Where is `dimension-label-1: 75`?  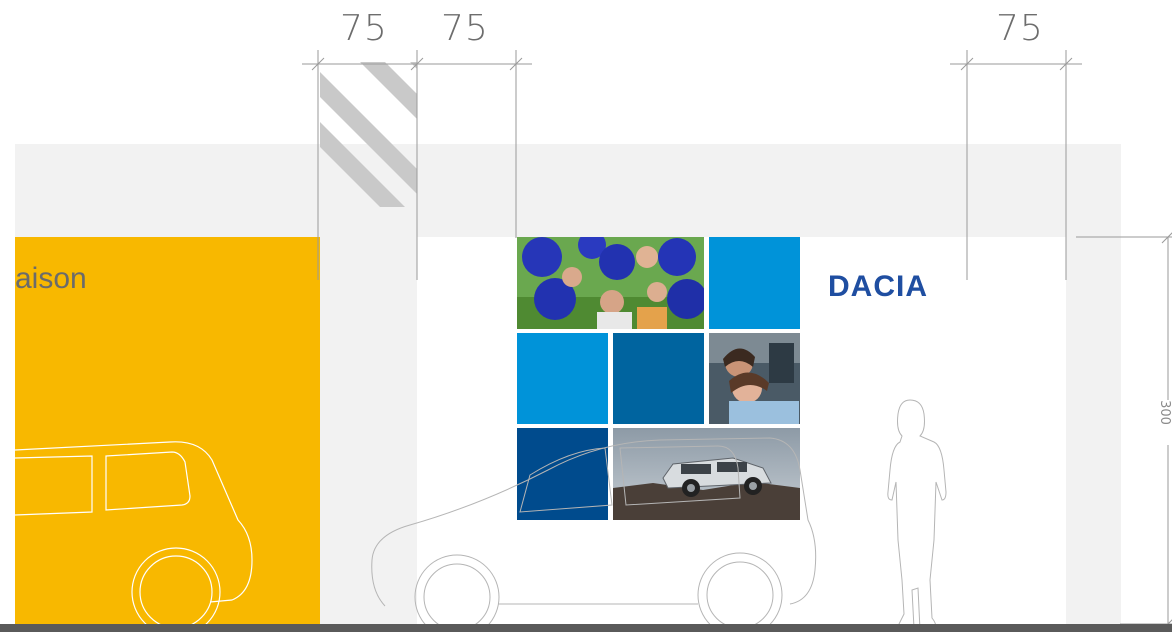 dimension-label-1: 75 is located at coordinates (364, 28).